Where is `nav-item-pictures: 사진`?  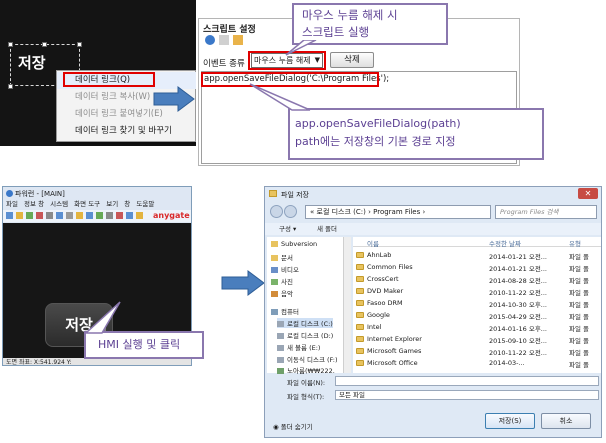 nav-item-pictures: 사진 is located at coordinates (282, 281).